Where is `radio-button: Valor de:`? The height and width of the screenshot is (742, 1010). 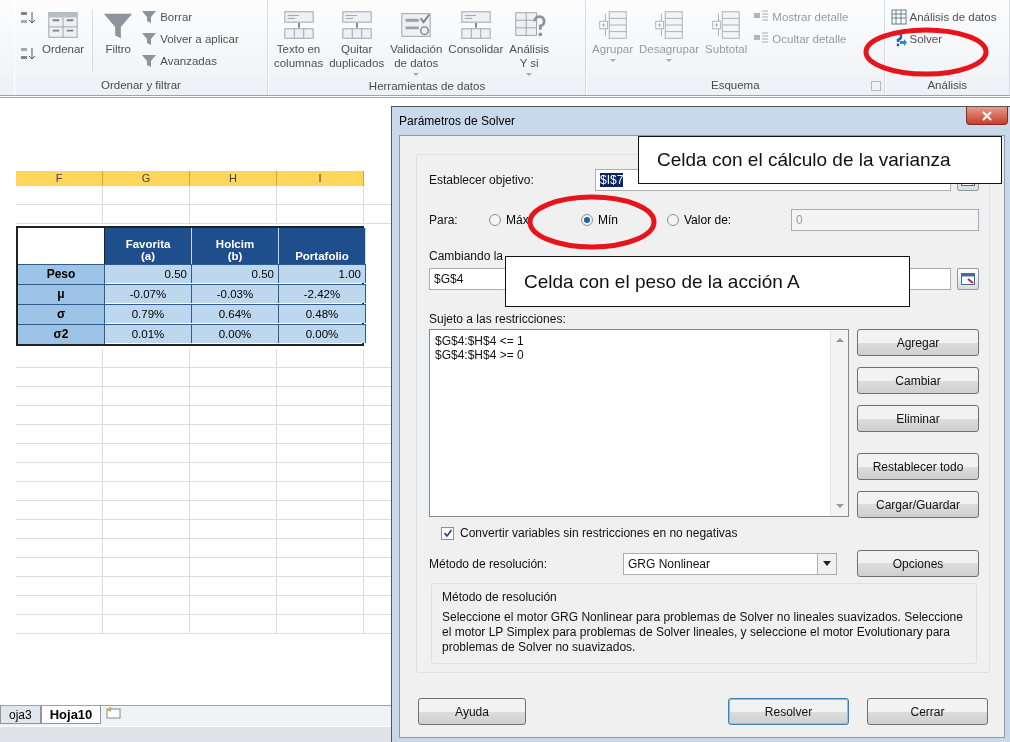
radio-button: Valor de: is located at coordinates (729, 220).